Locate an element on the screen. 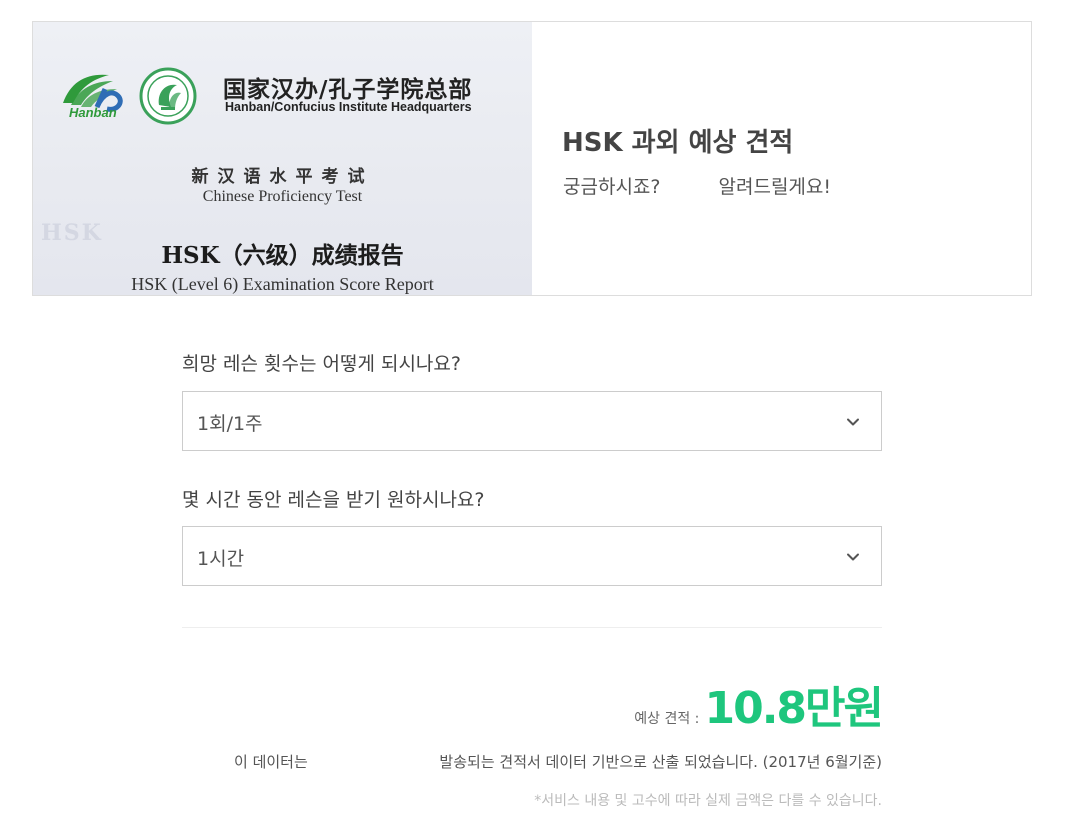 The width and height of the screenshot is (1067, 835). section-divider is located at coordinates (532, 627).